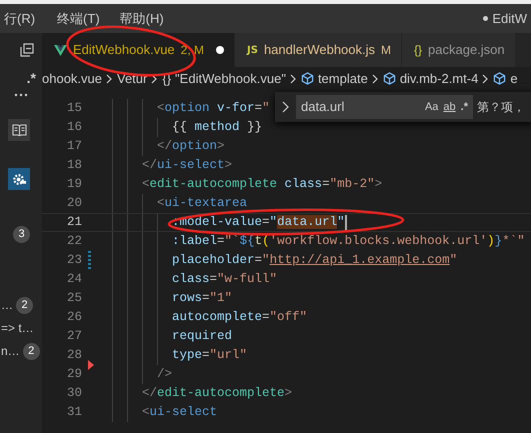 Image resolution: width=531 pixels, height=433 pixels. I want to click on line-number: 23, so click(74, 261).